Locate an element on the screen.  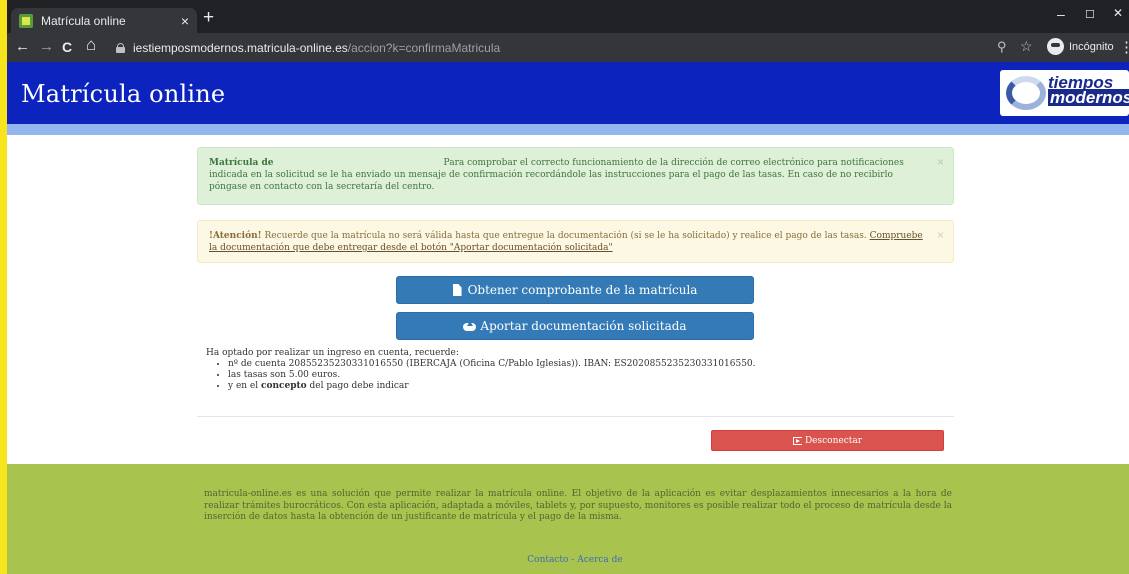
success-alert-title: Matrícula de is located at coordinates (241, 163).